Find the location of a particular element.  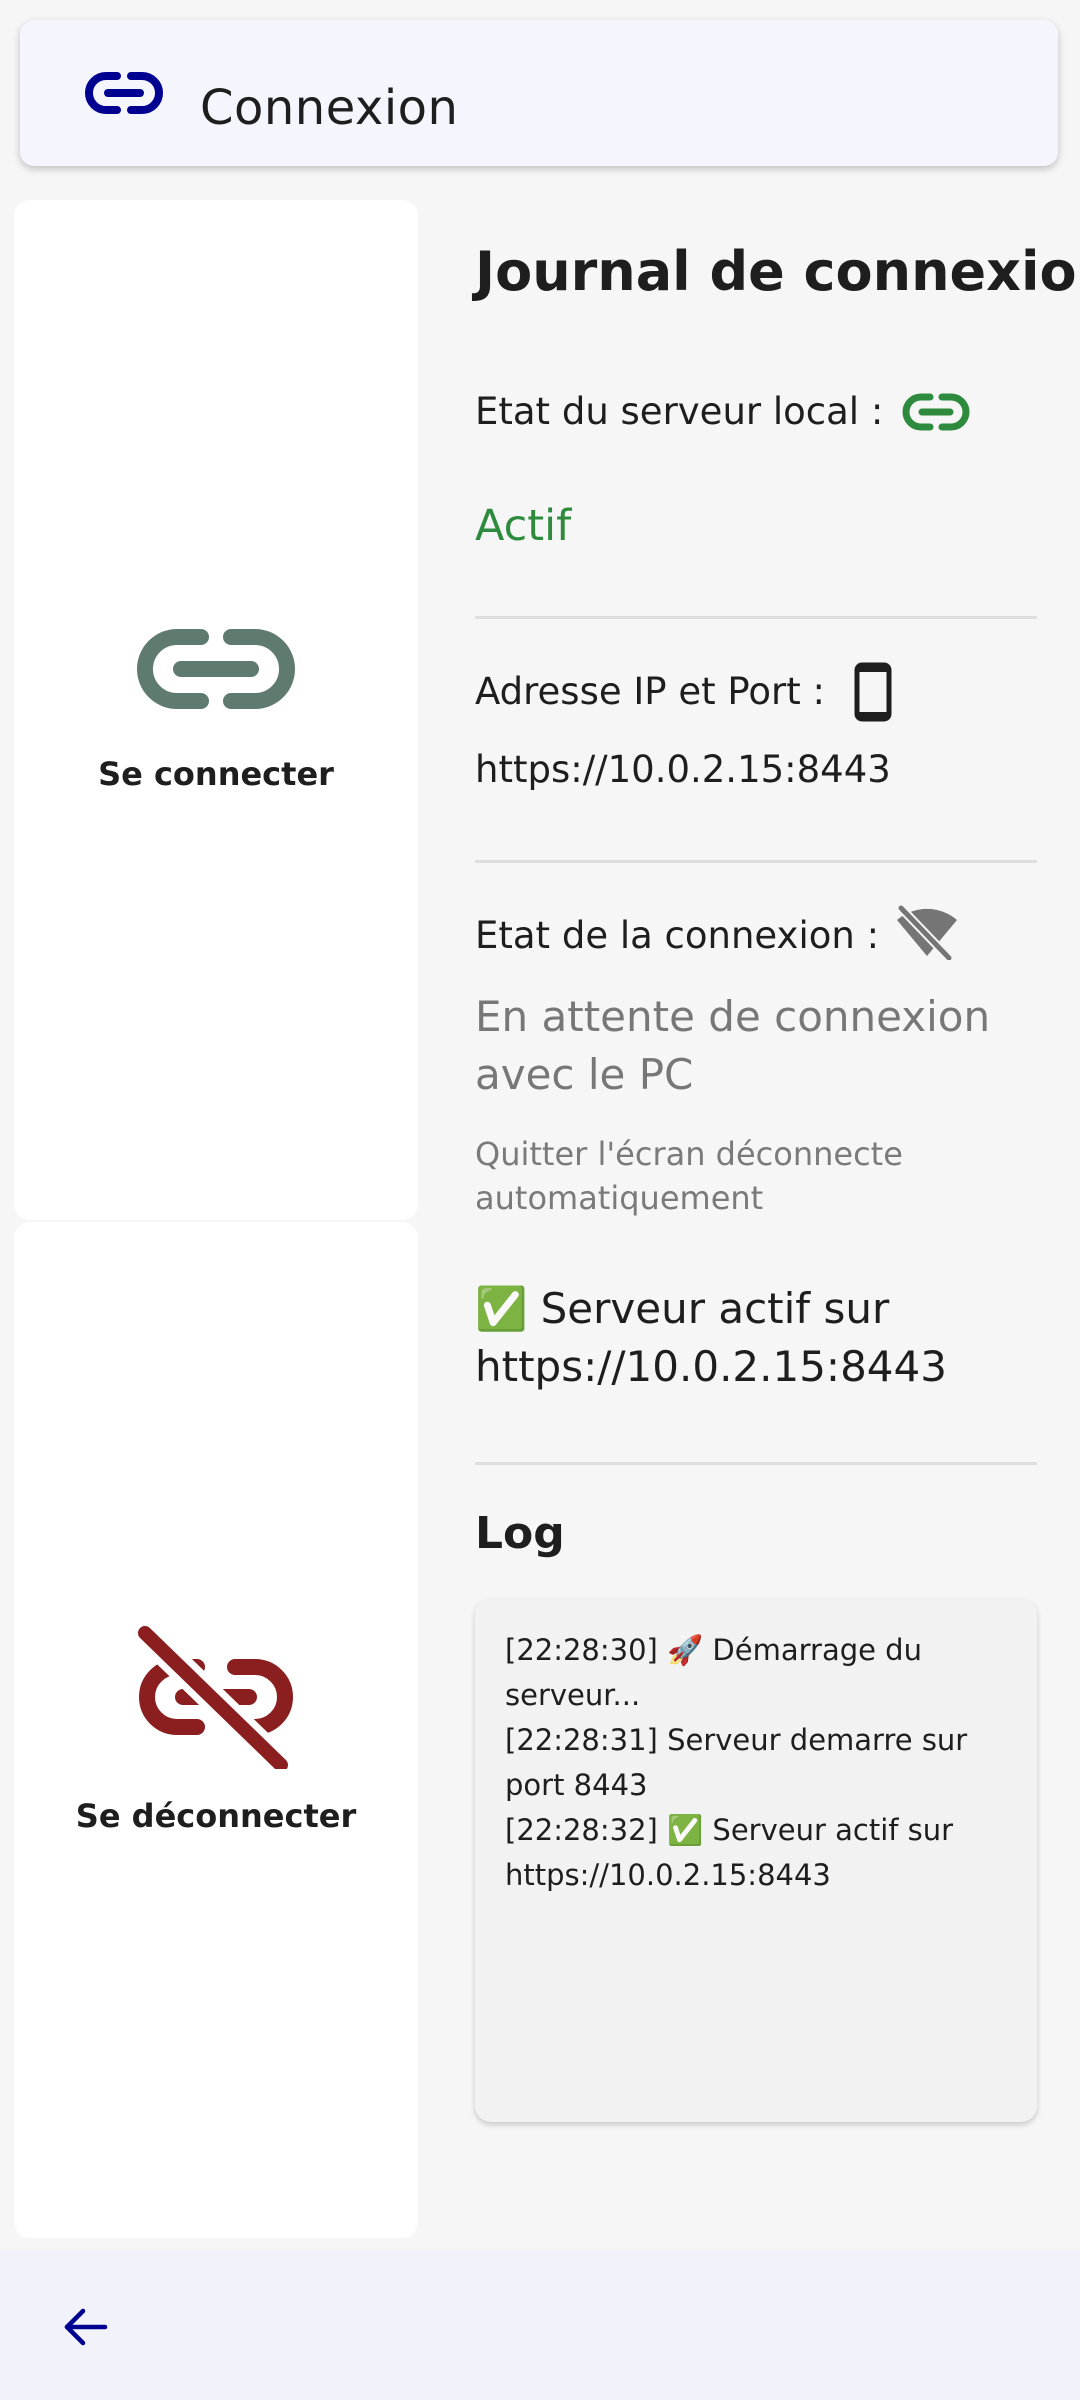

link-off-icon is located at coordinates (215, 1697).